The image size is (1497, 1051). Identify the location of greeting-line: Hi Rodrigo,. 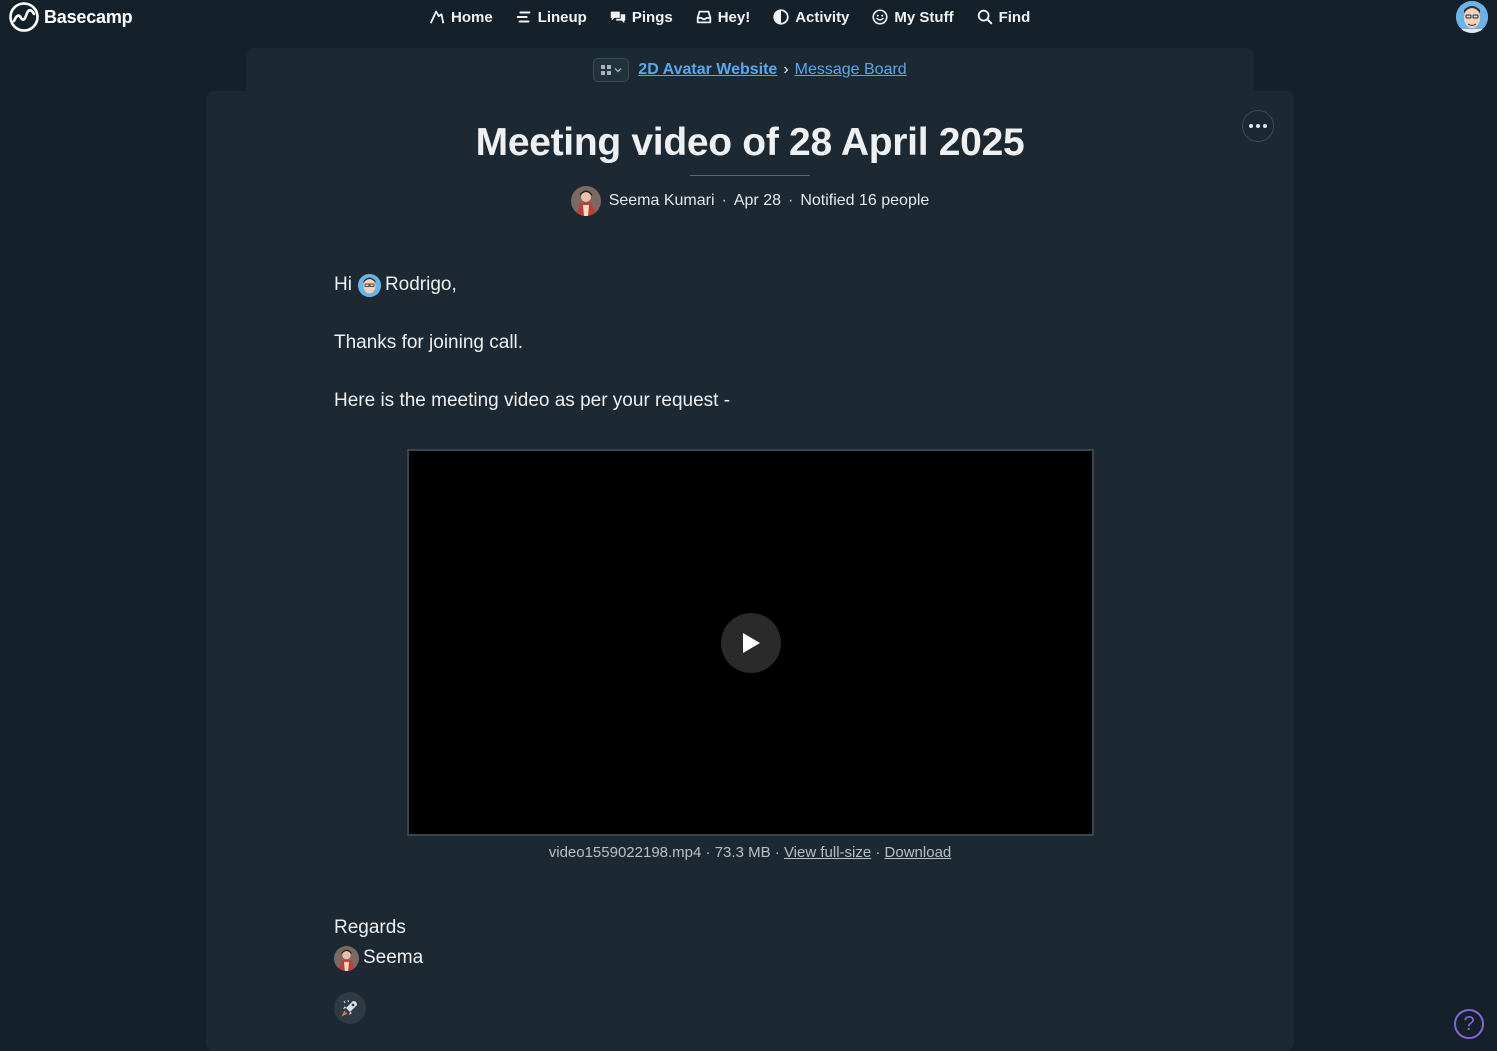
(749, 285).